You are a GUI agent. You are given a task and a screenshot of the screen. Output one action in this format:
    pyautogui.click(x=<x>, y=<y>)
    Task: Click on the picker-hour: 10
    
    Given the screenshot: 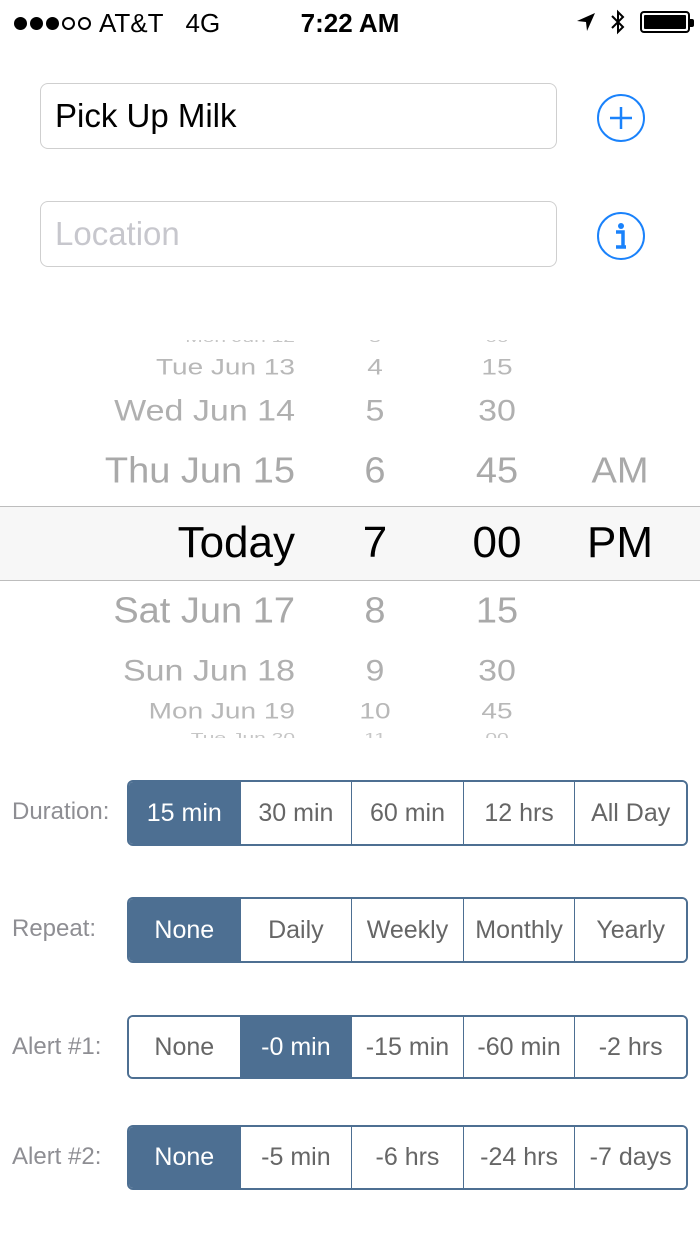 What is the action you would take?
    pyautogui.click(x=375, y=711)
    